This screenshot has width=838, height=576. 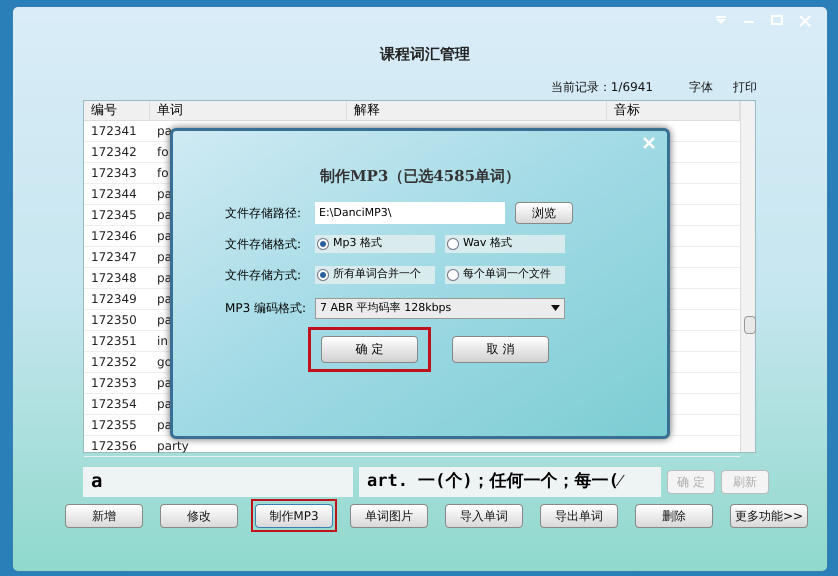 I want to click on menu-item: 字体, so click(x=701, y=87).